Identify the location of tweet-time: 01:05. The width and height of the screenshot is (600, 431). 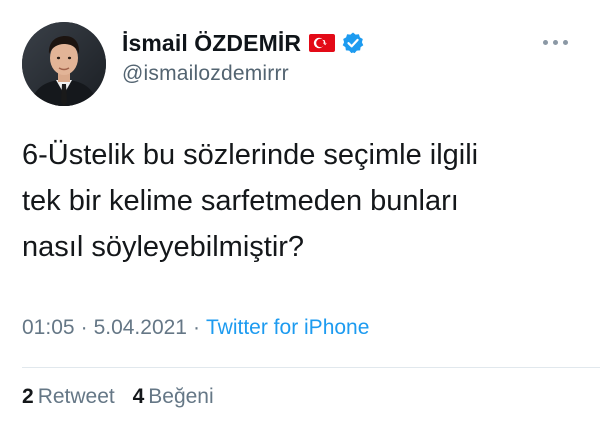
(48, 327).